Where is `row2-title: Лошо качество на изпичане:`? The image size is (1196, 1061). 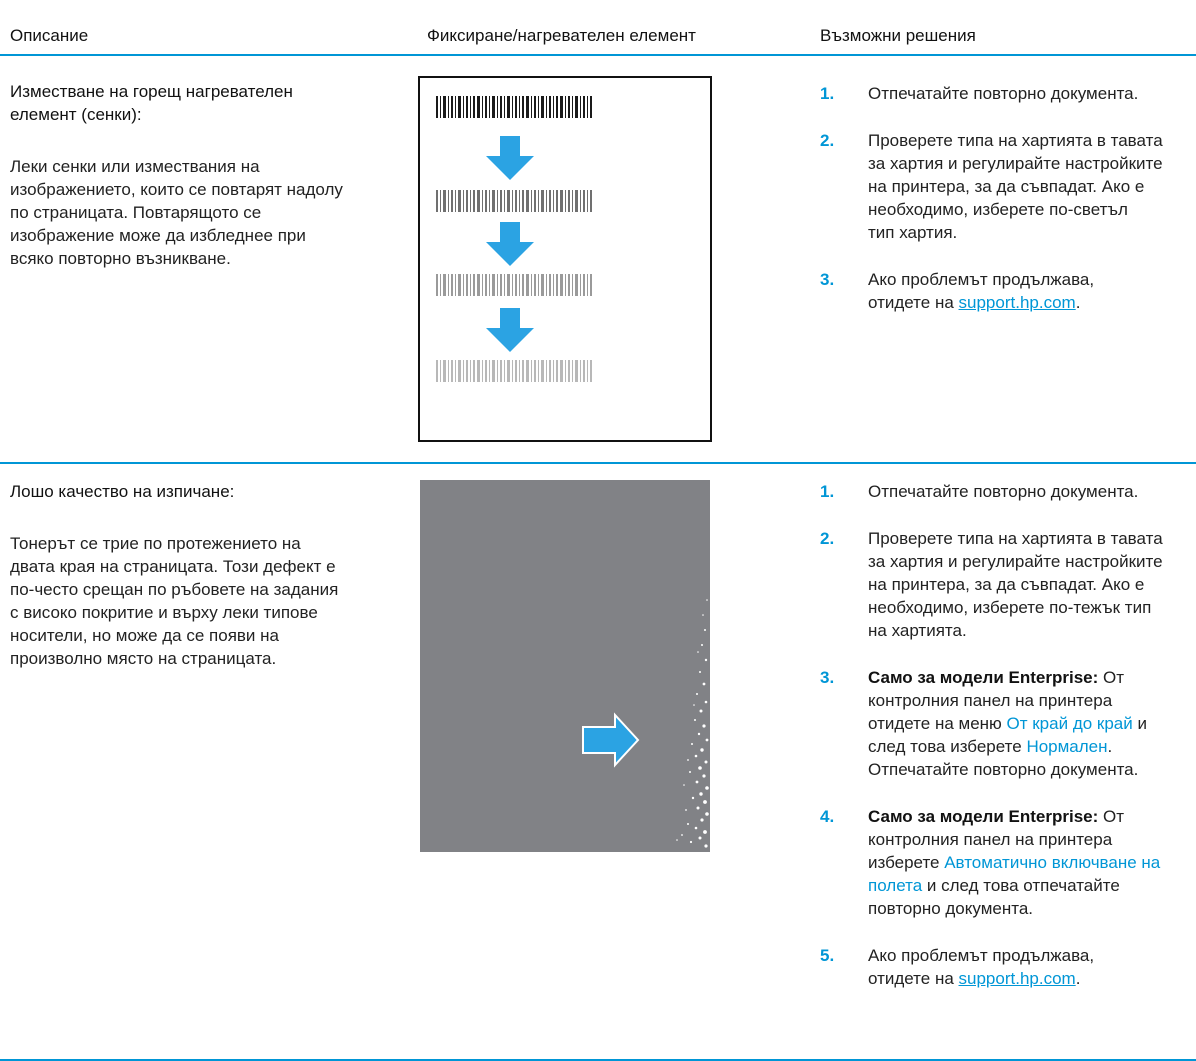
row2-title: Лошо качество на изпичане: is located at coordinates (122, 491).